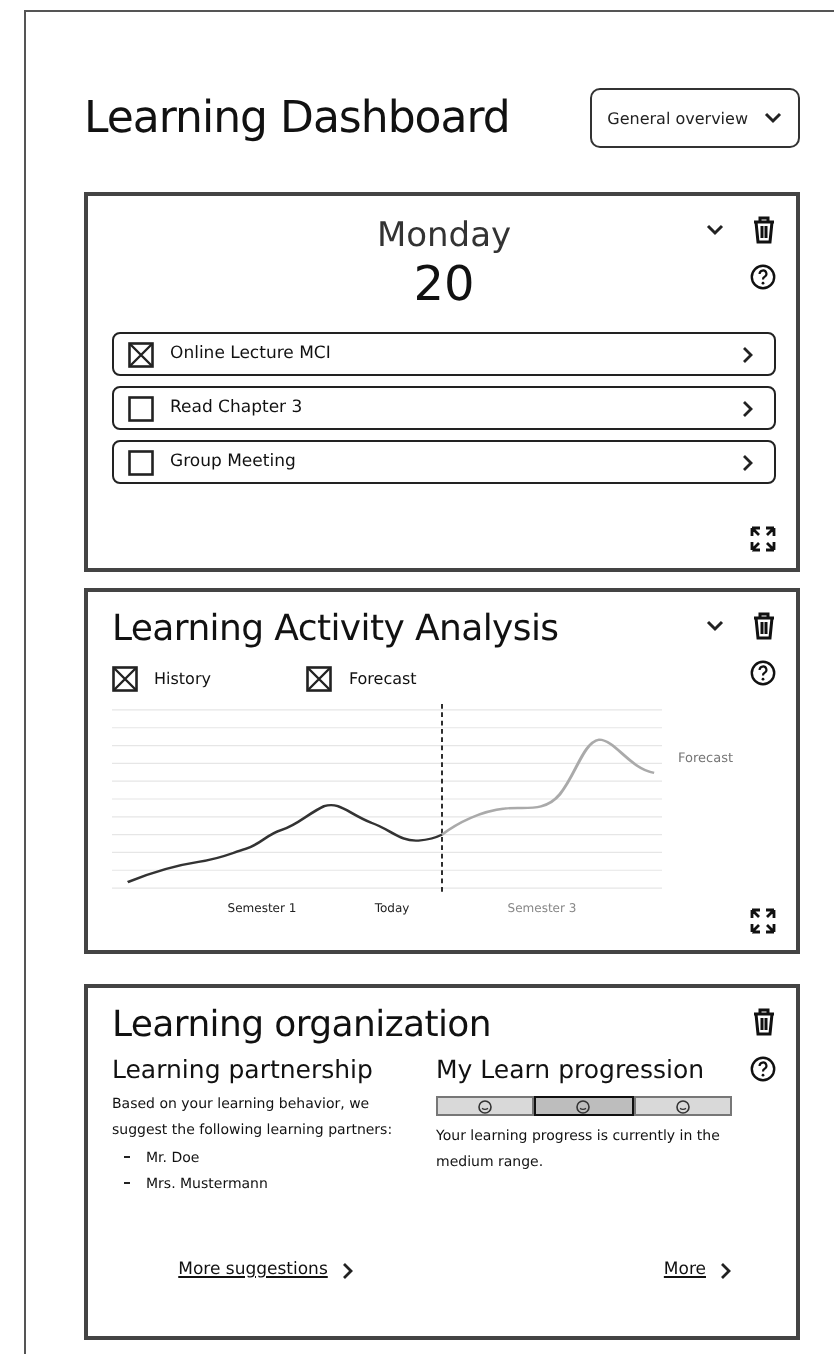 The height and width of the screenshot is (1354, 834). What do you see at coordinates (444, 236) in the screenshot?
I see `weekday: Monday` at bounding box center [444, 236].